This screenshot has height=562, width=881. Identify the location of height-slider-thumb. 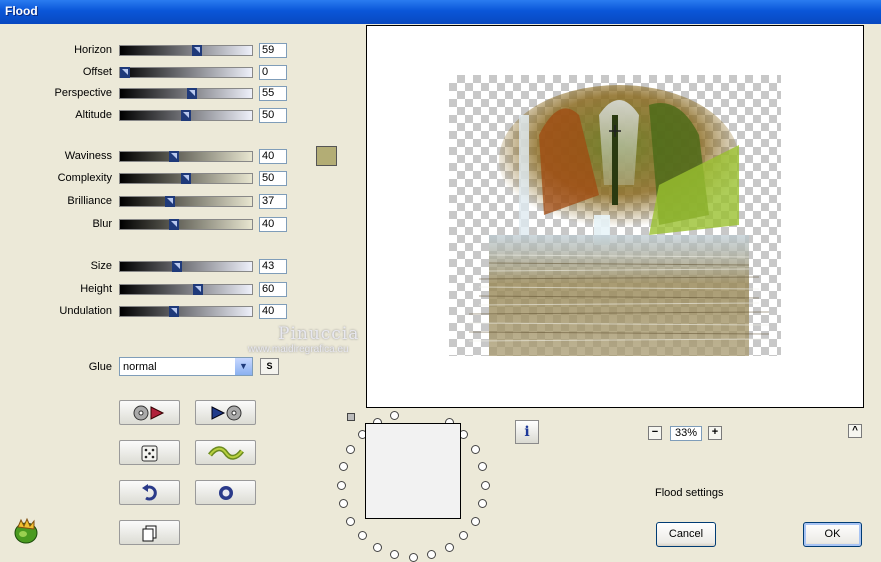
(198, 289).